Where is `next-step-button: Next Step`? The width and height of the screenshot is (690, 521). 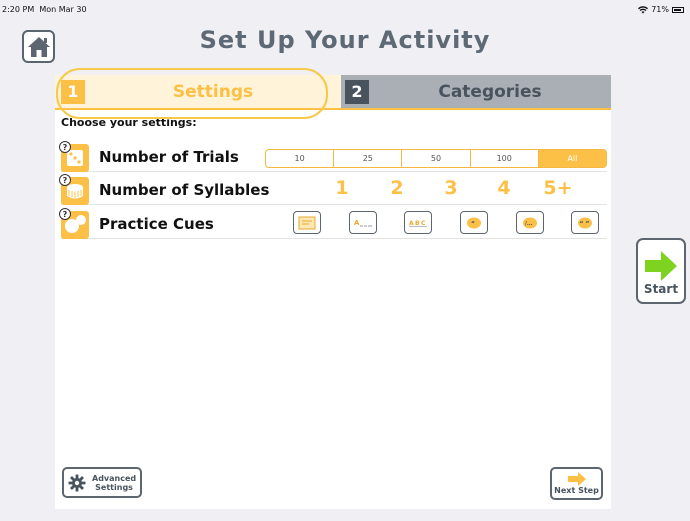 next-step-button: Next Step is located at coordinates (576, 483).